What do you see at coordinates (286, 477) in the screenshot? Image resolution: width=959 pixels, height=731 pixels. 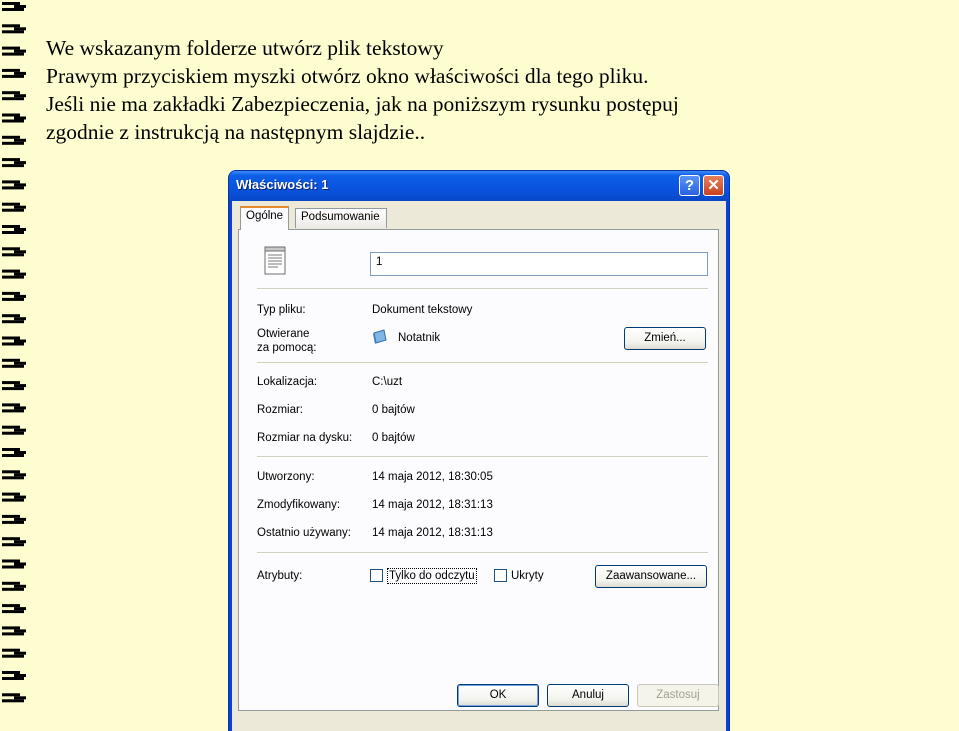 I see `created-label: Utworzony:` at bounding box center [286, 477].